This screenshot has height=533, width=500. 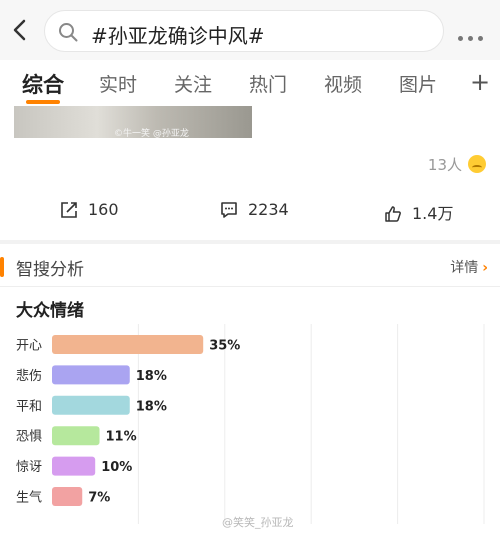 I want to click on divider, so click(x=250, y=286).